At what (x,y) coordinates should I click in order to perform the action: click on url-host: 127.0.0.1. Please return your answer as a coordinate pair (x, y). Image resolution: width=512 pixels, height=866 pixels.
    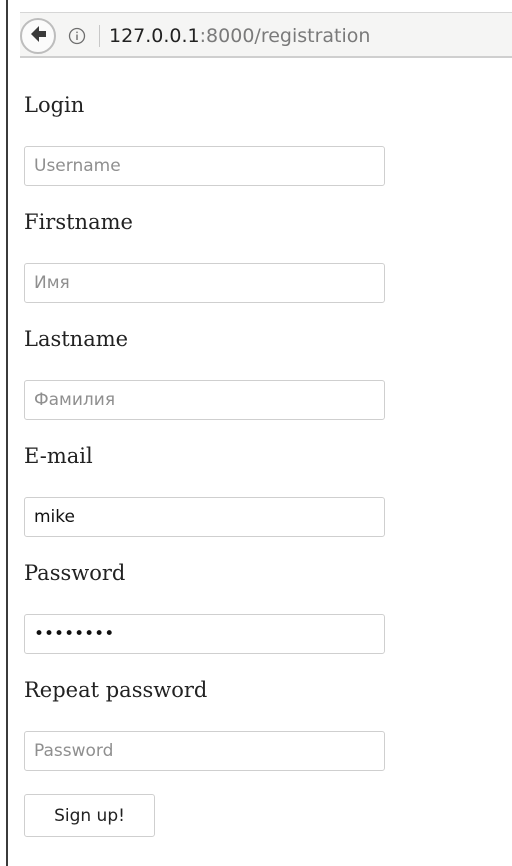
    Looking at the image, I should click on (154, 36).